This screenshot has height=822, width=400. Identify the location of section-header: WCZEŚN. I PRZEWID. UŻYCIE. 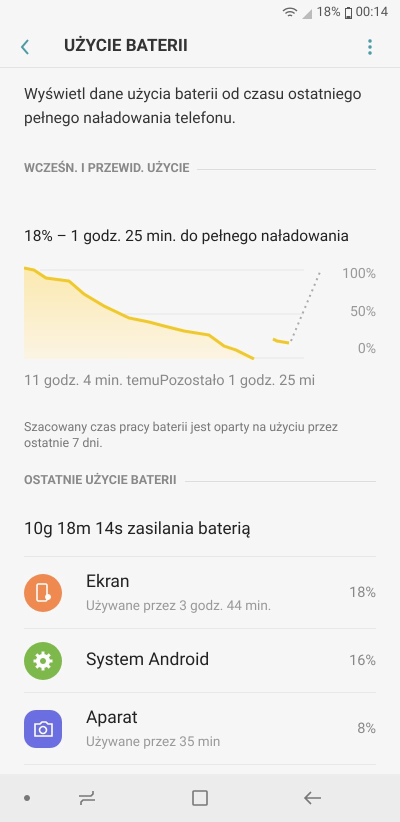
(107, 169).